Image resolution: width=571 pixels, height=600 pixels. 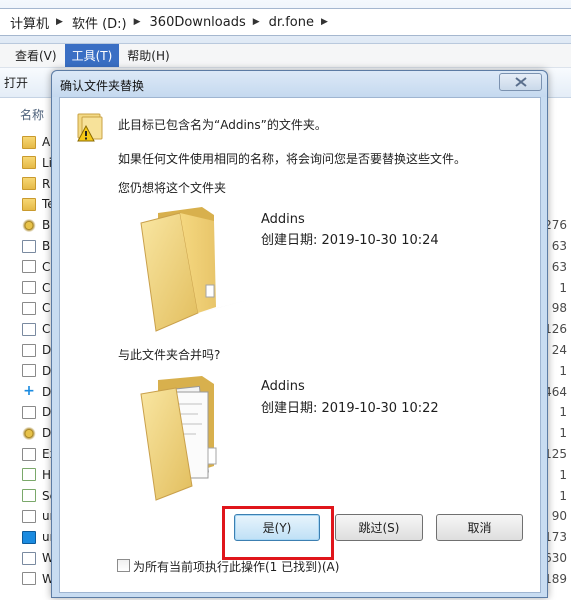 What do you see at coordinates (30, 24) in the screenshot?
I see `breadcrumb-label: 计算机` at bounding box center [30, 24].